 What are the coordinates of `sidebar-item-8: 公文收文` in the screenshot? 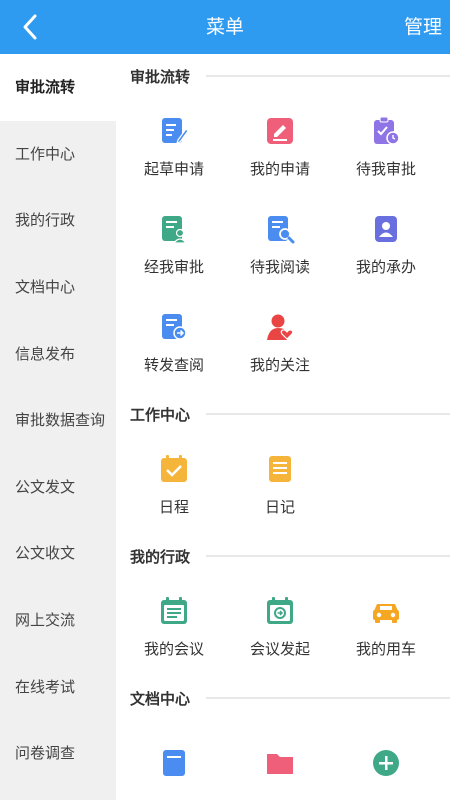 It's located at (58, 553).